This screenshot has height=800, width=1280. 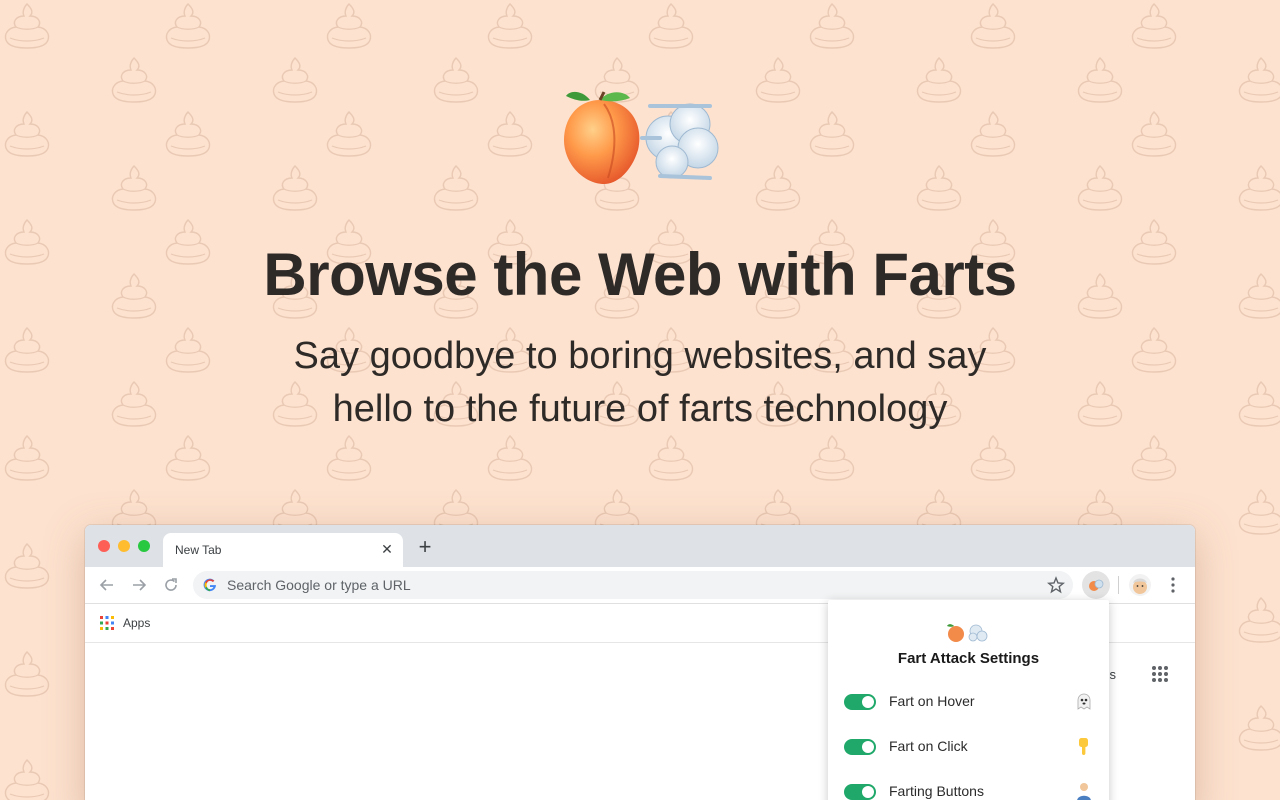 I want to click on setting-fart-on-hover: Fart on Hover, so click(x=969, y=701).